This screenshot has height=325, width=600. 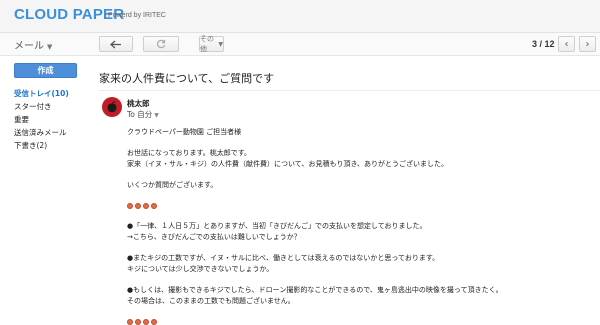 I want to click on mail-menu-dropdown: メール ▼, so click(x=33, y=44).